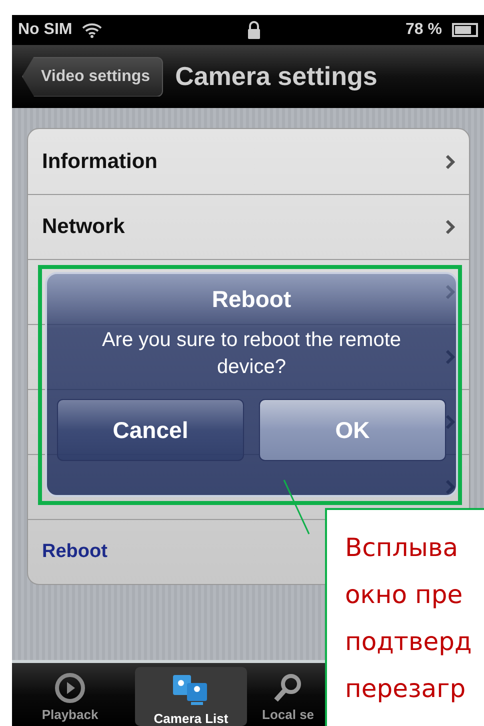  I want to click on settings-row-label: Reboot, so click(75, 552).